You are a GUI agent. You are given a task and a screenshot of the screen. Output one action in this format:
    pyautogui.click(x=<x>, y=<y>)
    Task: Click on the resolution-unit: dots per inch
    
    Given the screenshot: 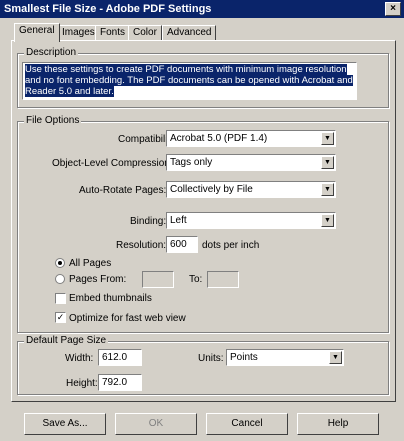 What is the action you would take?
    pyautogui.click(x=231, y=245)
    